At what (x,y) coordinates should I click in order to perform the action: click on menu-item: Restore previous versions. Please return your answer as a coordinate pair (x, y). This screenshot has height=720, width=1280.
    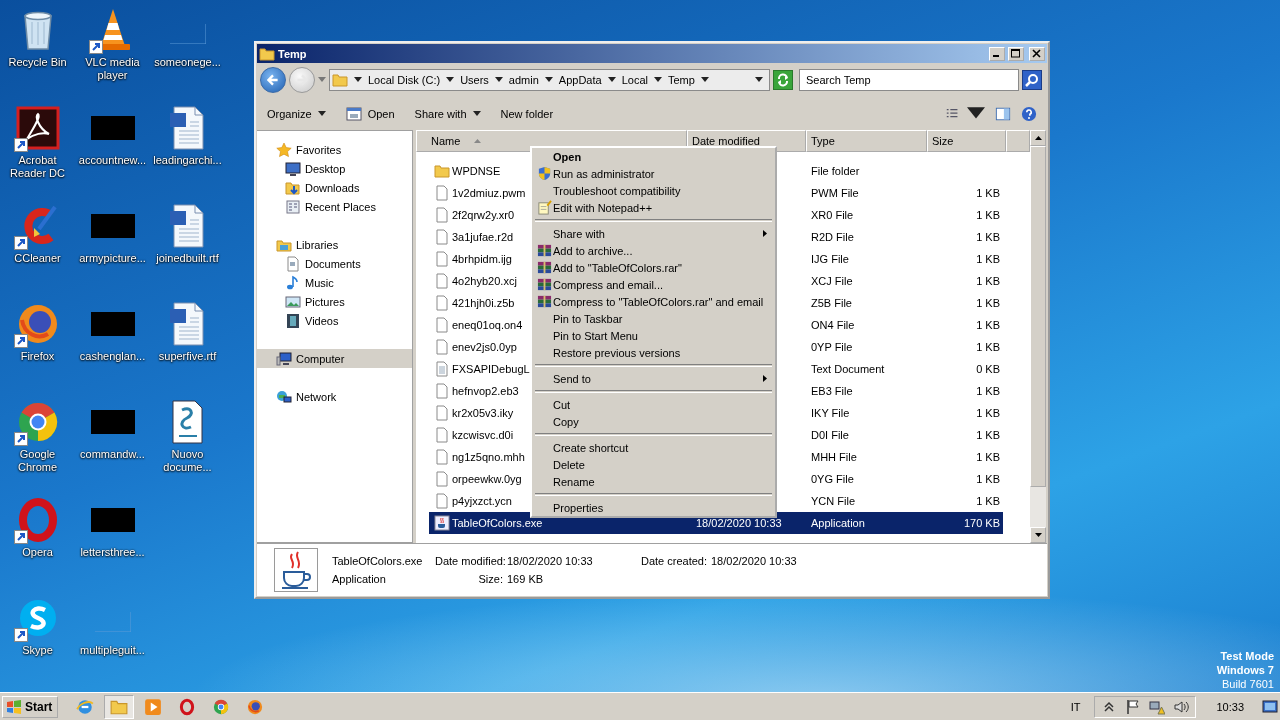
    Looking at the image, I should click on (653, 352).